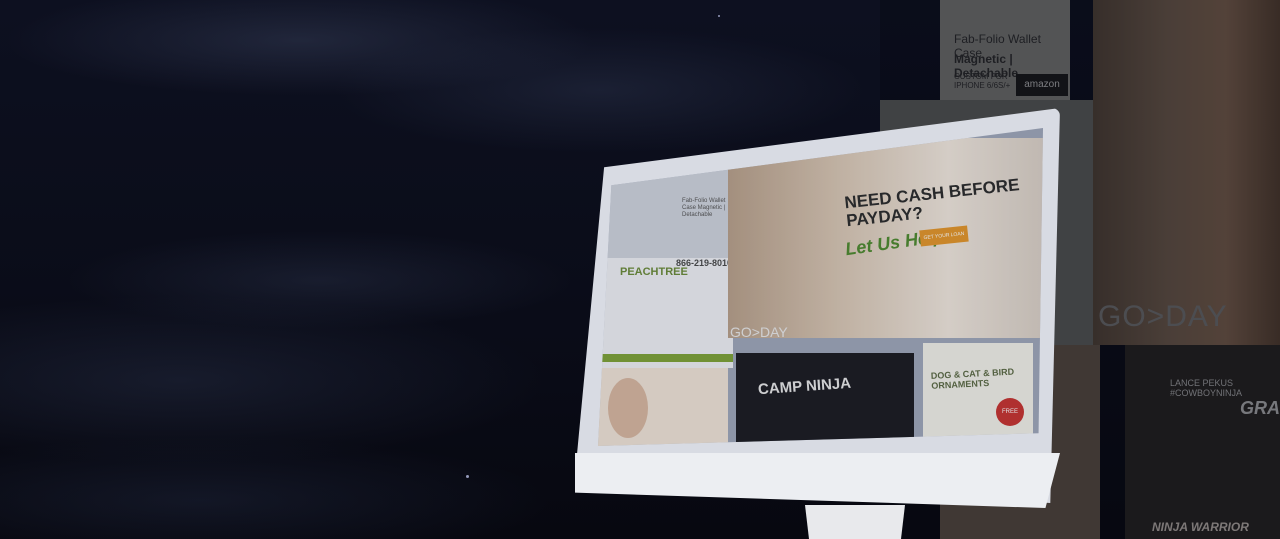 The width and height of the screenshot is (1280, 539). What do you see at coordinates (855, 522) in the screenshot?
I see `monitor-stand` at bounding box center [855, 522].